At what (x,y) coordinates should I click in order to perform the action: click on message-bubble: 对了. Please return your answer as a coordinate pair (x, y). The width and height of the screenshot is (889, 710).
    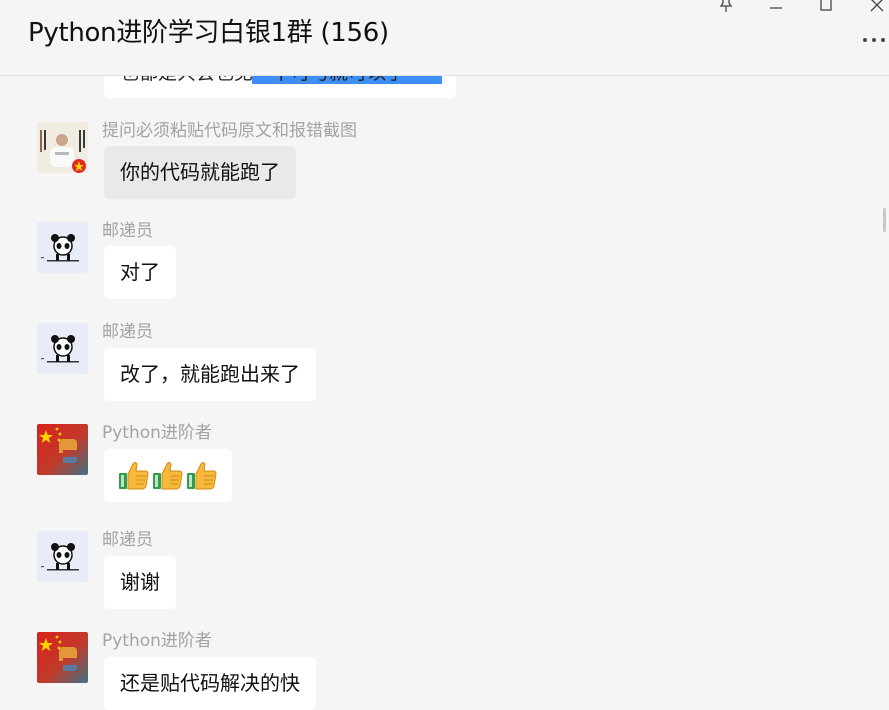
    Looking at the image, I should click on (140, 272).